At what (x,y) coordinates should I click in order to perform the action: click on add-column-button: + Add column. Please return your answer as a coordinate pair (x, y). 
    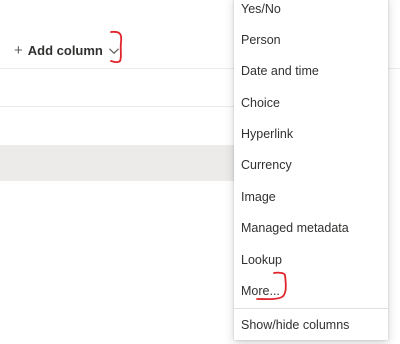
    Looking at the image, I should click on (67, 50).